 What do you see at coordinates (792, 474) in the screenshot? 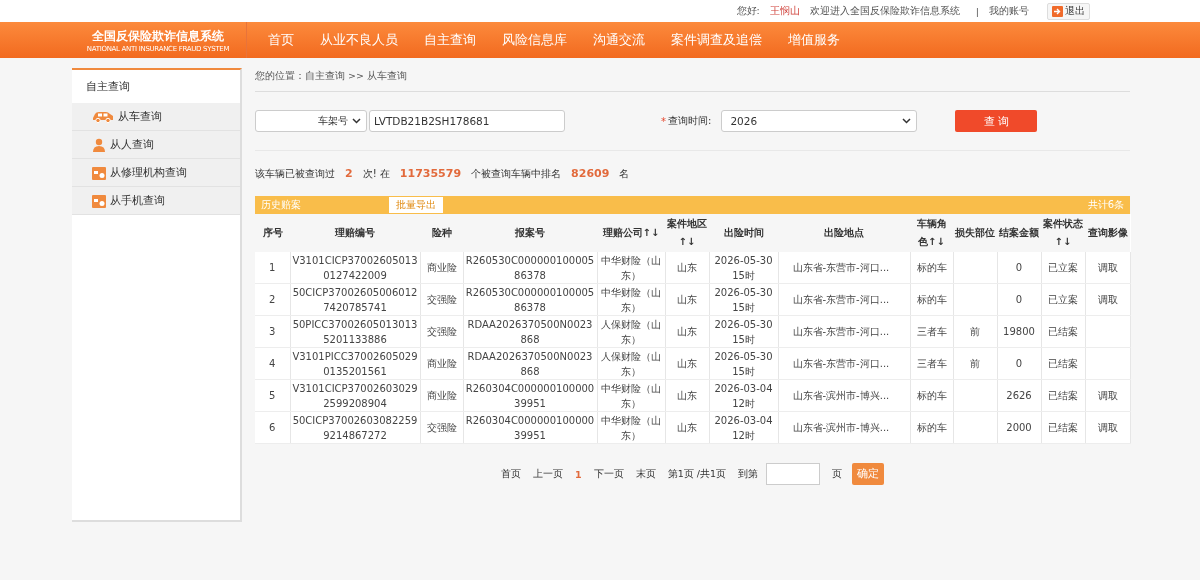
I see `page-input-field` at bounding box center [792, 474].